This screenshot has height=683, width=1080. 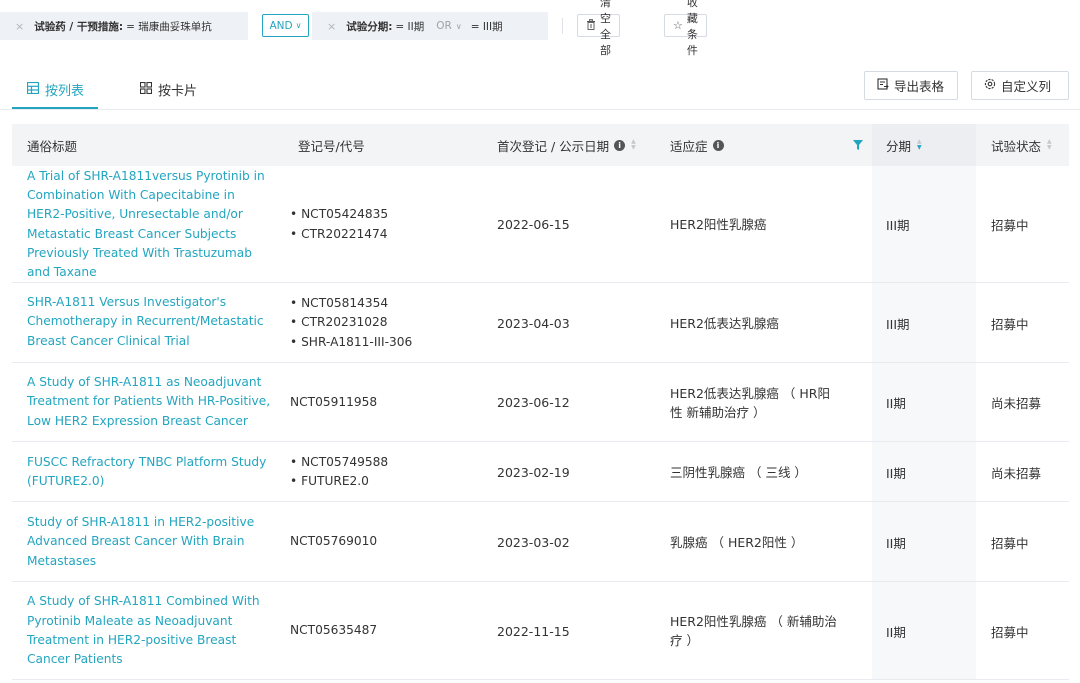 I want to click on column-date-label: 首次登记 / 公示日期, so click(x=553, y=146).